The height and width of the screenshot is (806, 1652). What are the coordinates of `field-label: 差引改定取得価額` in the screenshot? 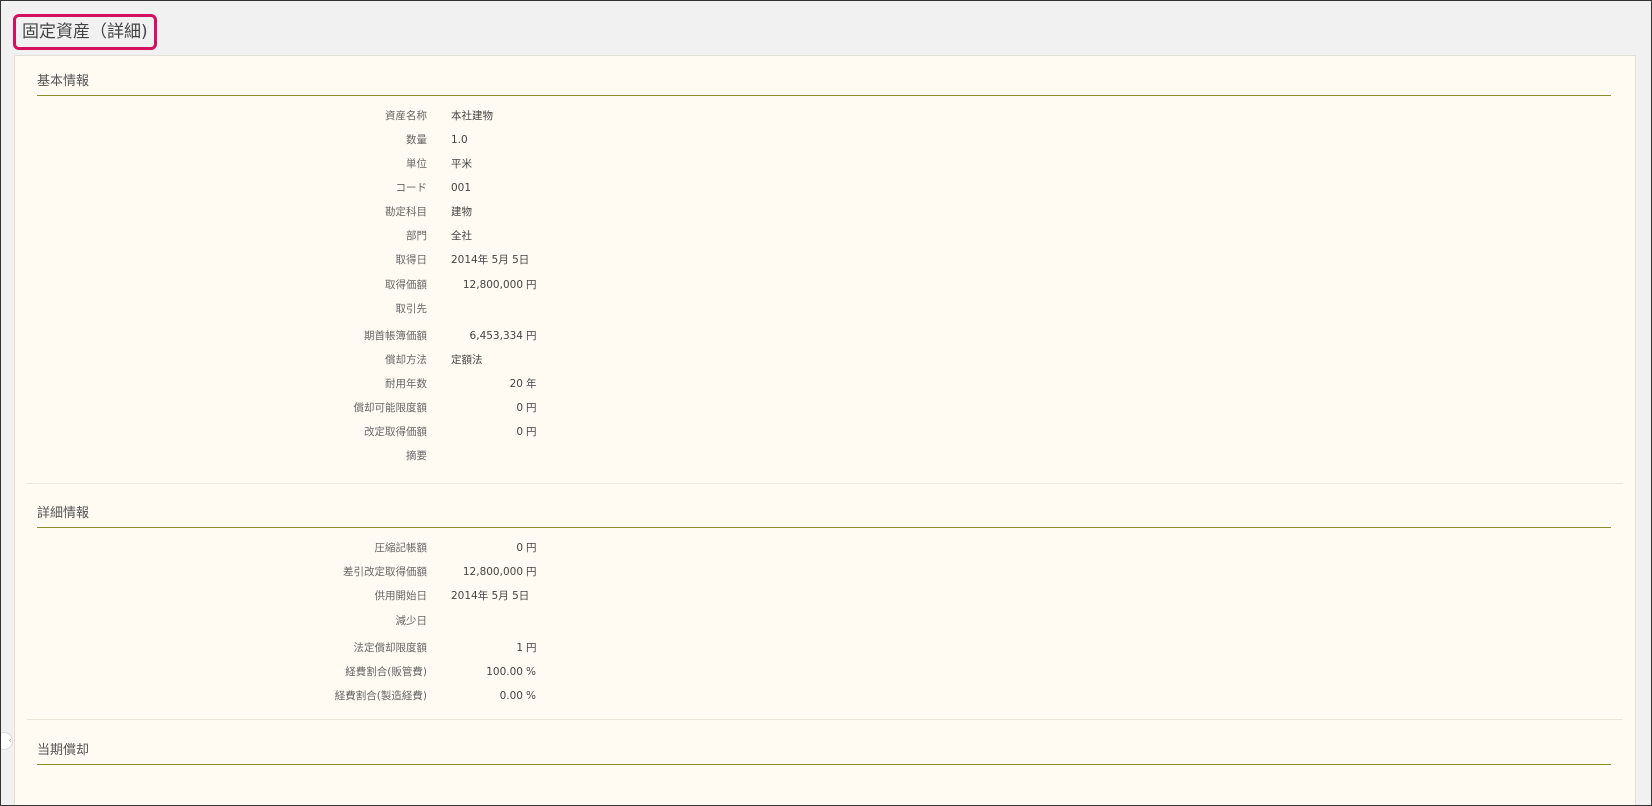 It's located at (385, 572).